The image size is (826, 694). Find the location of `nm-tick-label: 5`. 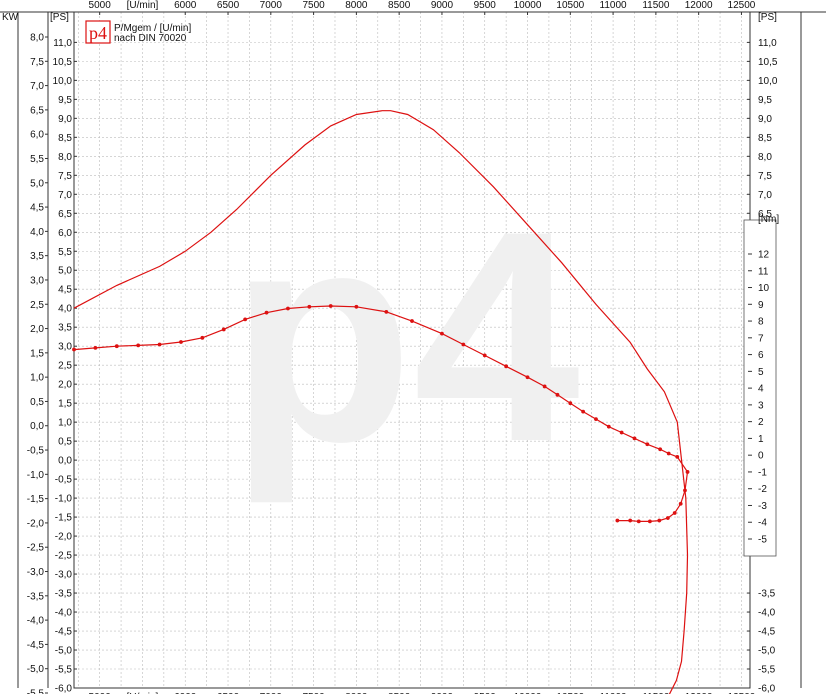

nm-tick-label: 5 is located at coordinates (761, 372).